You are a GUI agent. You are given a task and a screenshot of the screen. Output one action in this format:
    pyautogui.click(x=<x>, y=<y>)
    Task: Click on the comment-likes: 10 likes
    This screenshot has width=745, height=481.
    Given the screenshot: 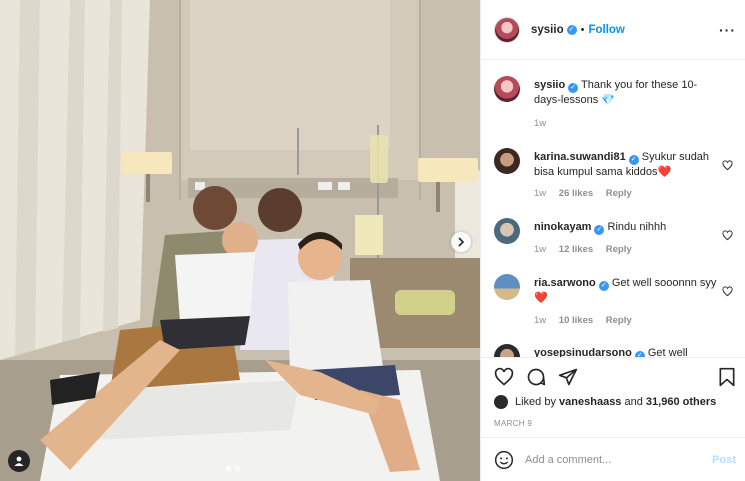 What is the action you would take?
    pyautogui.click(x=576, y=320)
    